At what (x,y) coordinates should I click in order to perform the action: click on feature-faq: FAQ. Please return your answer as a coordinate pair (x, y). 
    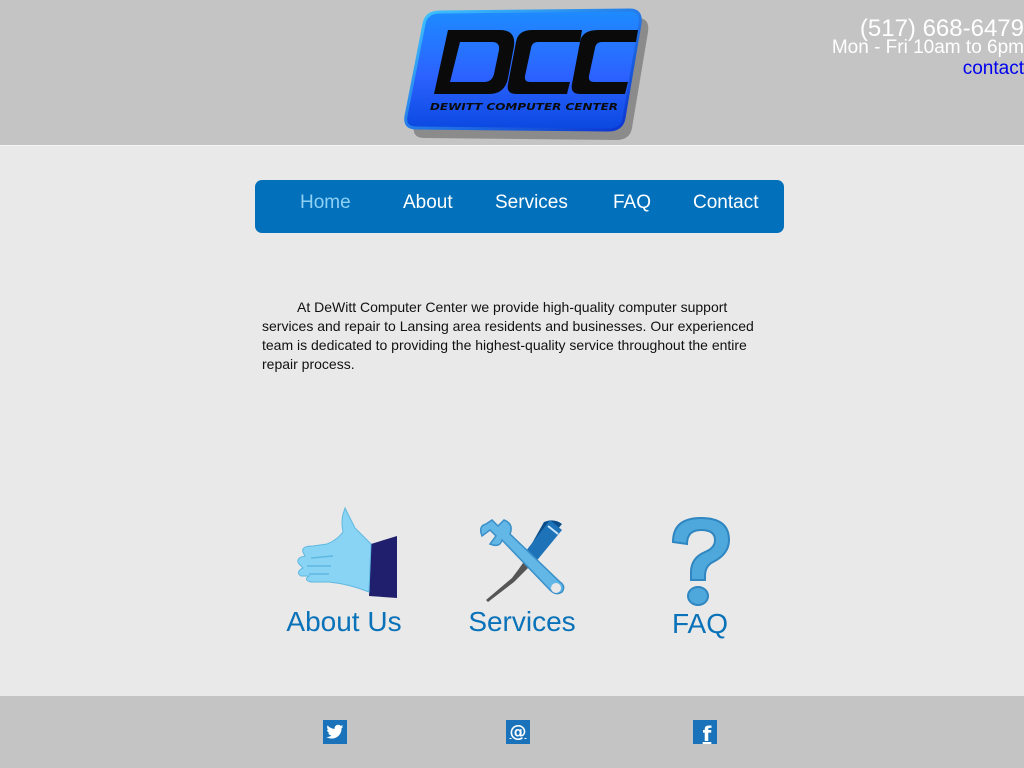
    Looking at the image, I should click on (700, 577).